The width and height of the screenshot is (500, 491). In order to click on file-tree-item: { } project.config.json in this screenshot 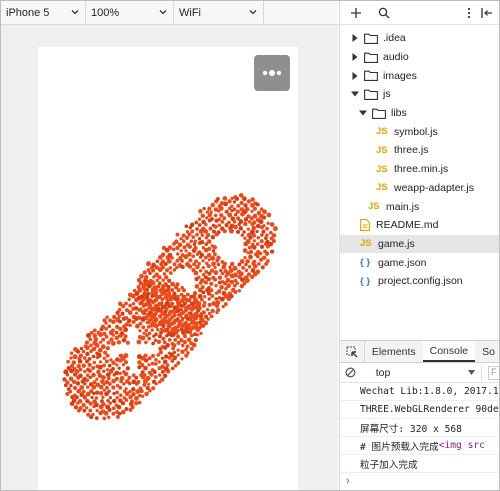, I will do `click(419, 281)`.